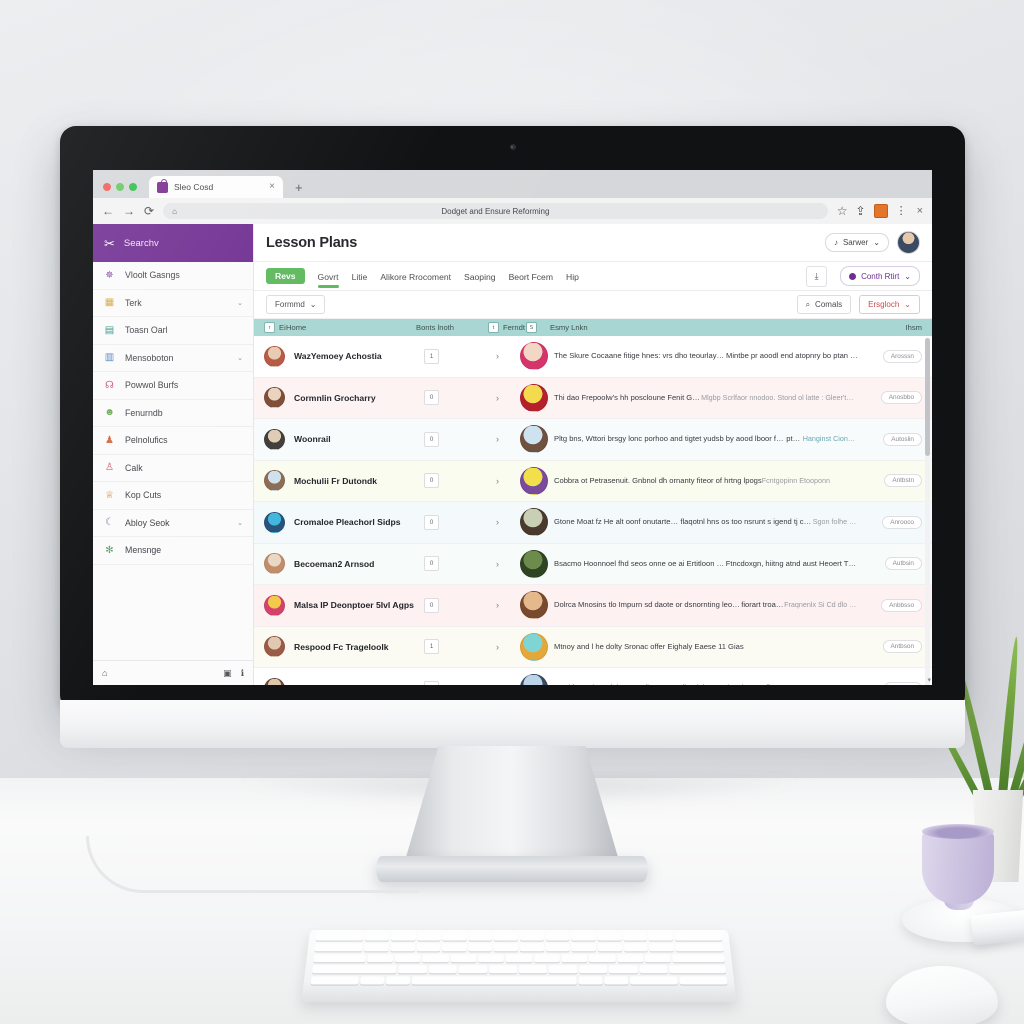  Describe the element at coordinates (927, 511) in the screenshot. I see `table-scrollbar` at that location.